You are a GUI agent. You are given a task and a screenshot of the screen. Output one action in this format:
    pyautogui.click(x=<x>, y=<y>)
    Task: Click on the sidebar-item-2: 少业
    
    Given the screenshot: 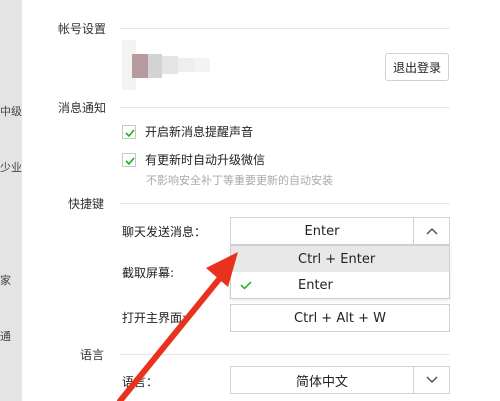 What is the action you would take?
    pyautogui.click(x=11, y=167)
    